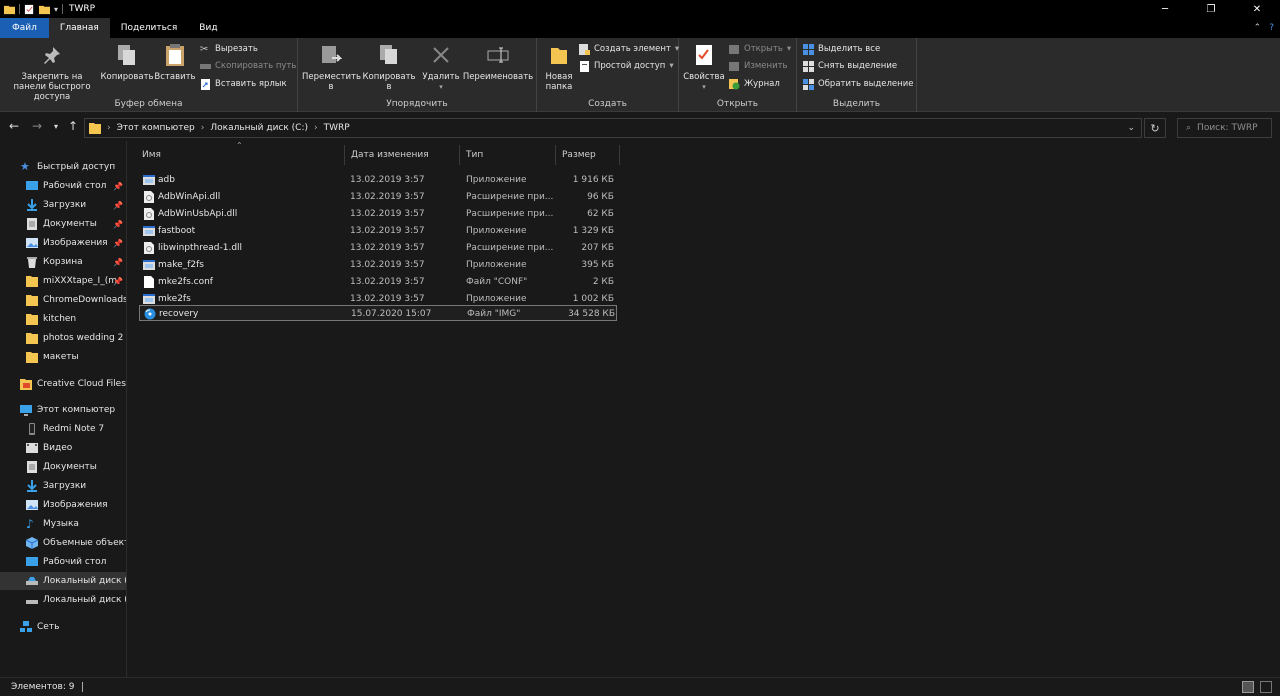  What do you see at coordinates (600, 197) in the screenshot?
I see `file-size: 96 КБ` at bounding box center [600, 197].